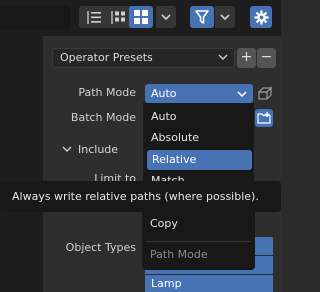 This screenshot has width=320, height=292. What do you see at coordinates (100, 247) in the screenshot?
I see `object-types-label: Object Types` at bounding box center [100, 247].